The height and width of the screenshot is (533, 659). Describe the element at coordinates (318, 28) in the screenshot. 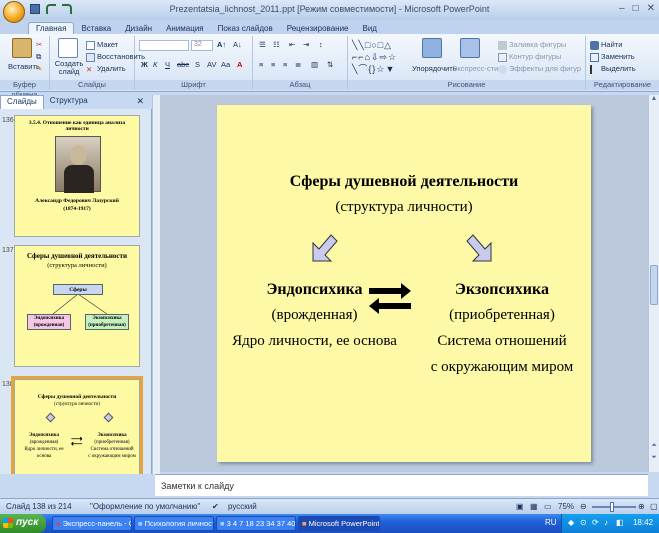

I see `tab-review: Рецензирование` at that location.